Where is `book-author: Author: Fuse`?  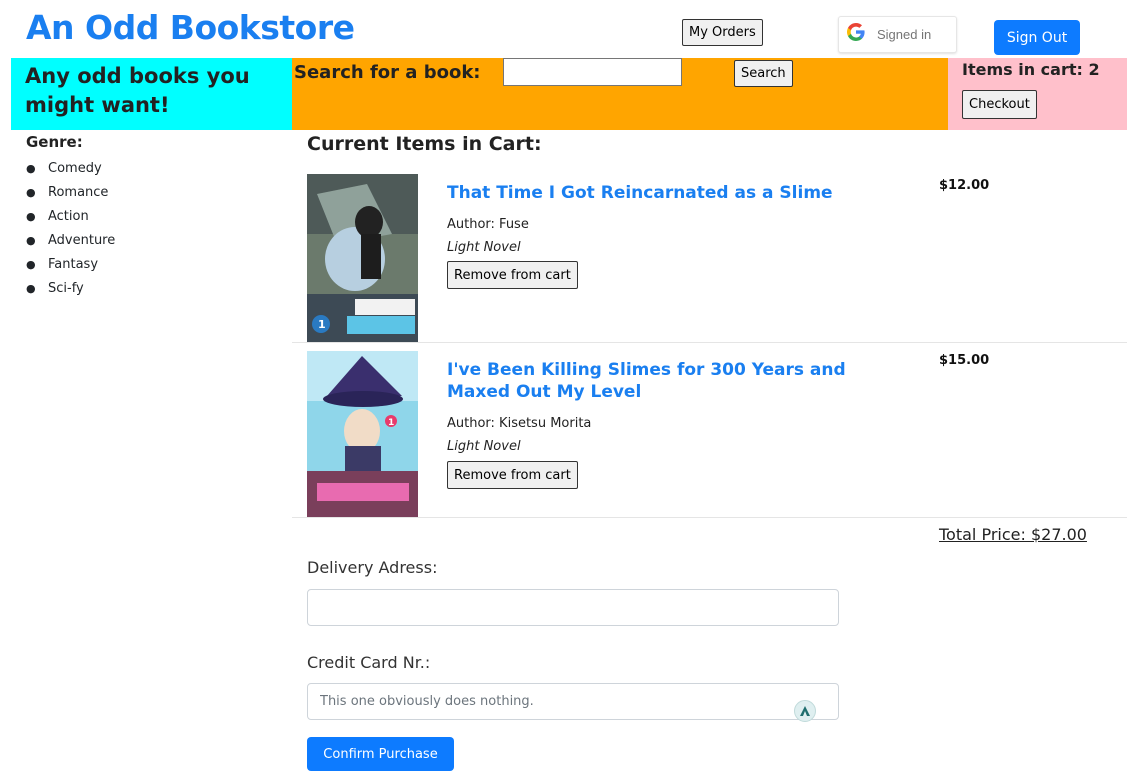
book-author: Author: Fuse is located at coordinates (488, 224).